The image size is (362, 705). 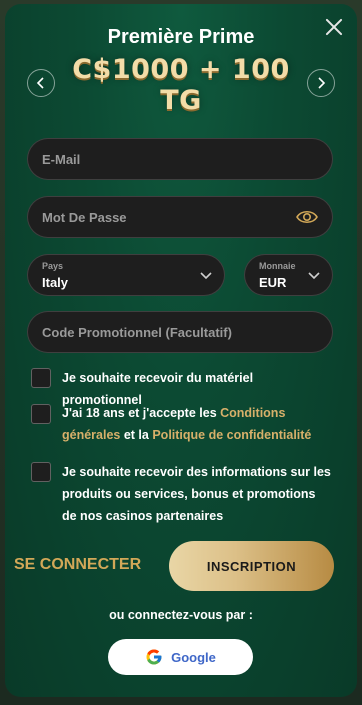 What do you see at coordinates (193, 657) in the screenshot?
I see `google-label: Google` at bounding box center [193, 657].